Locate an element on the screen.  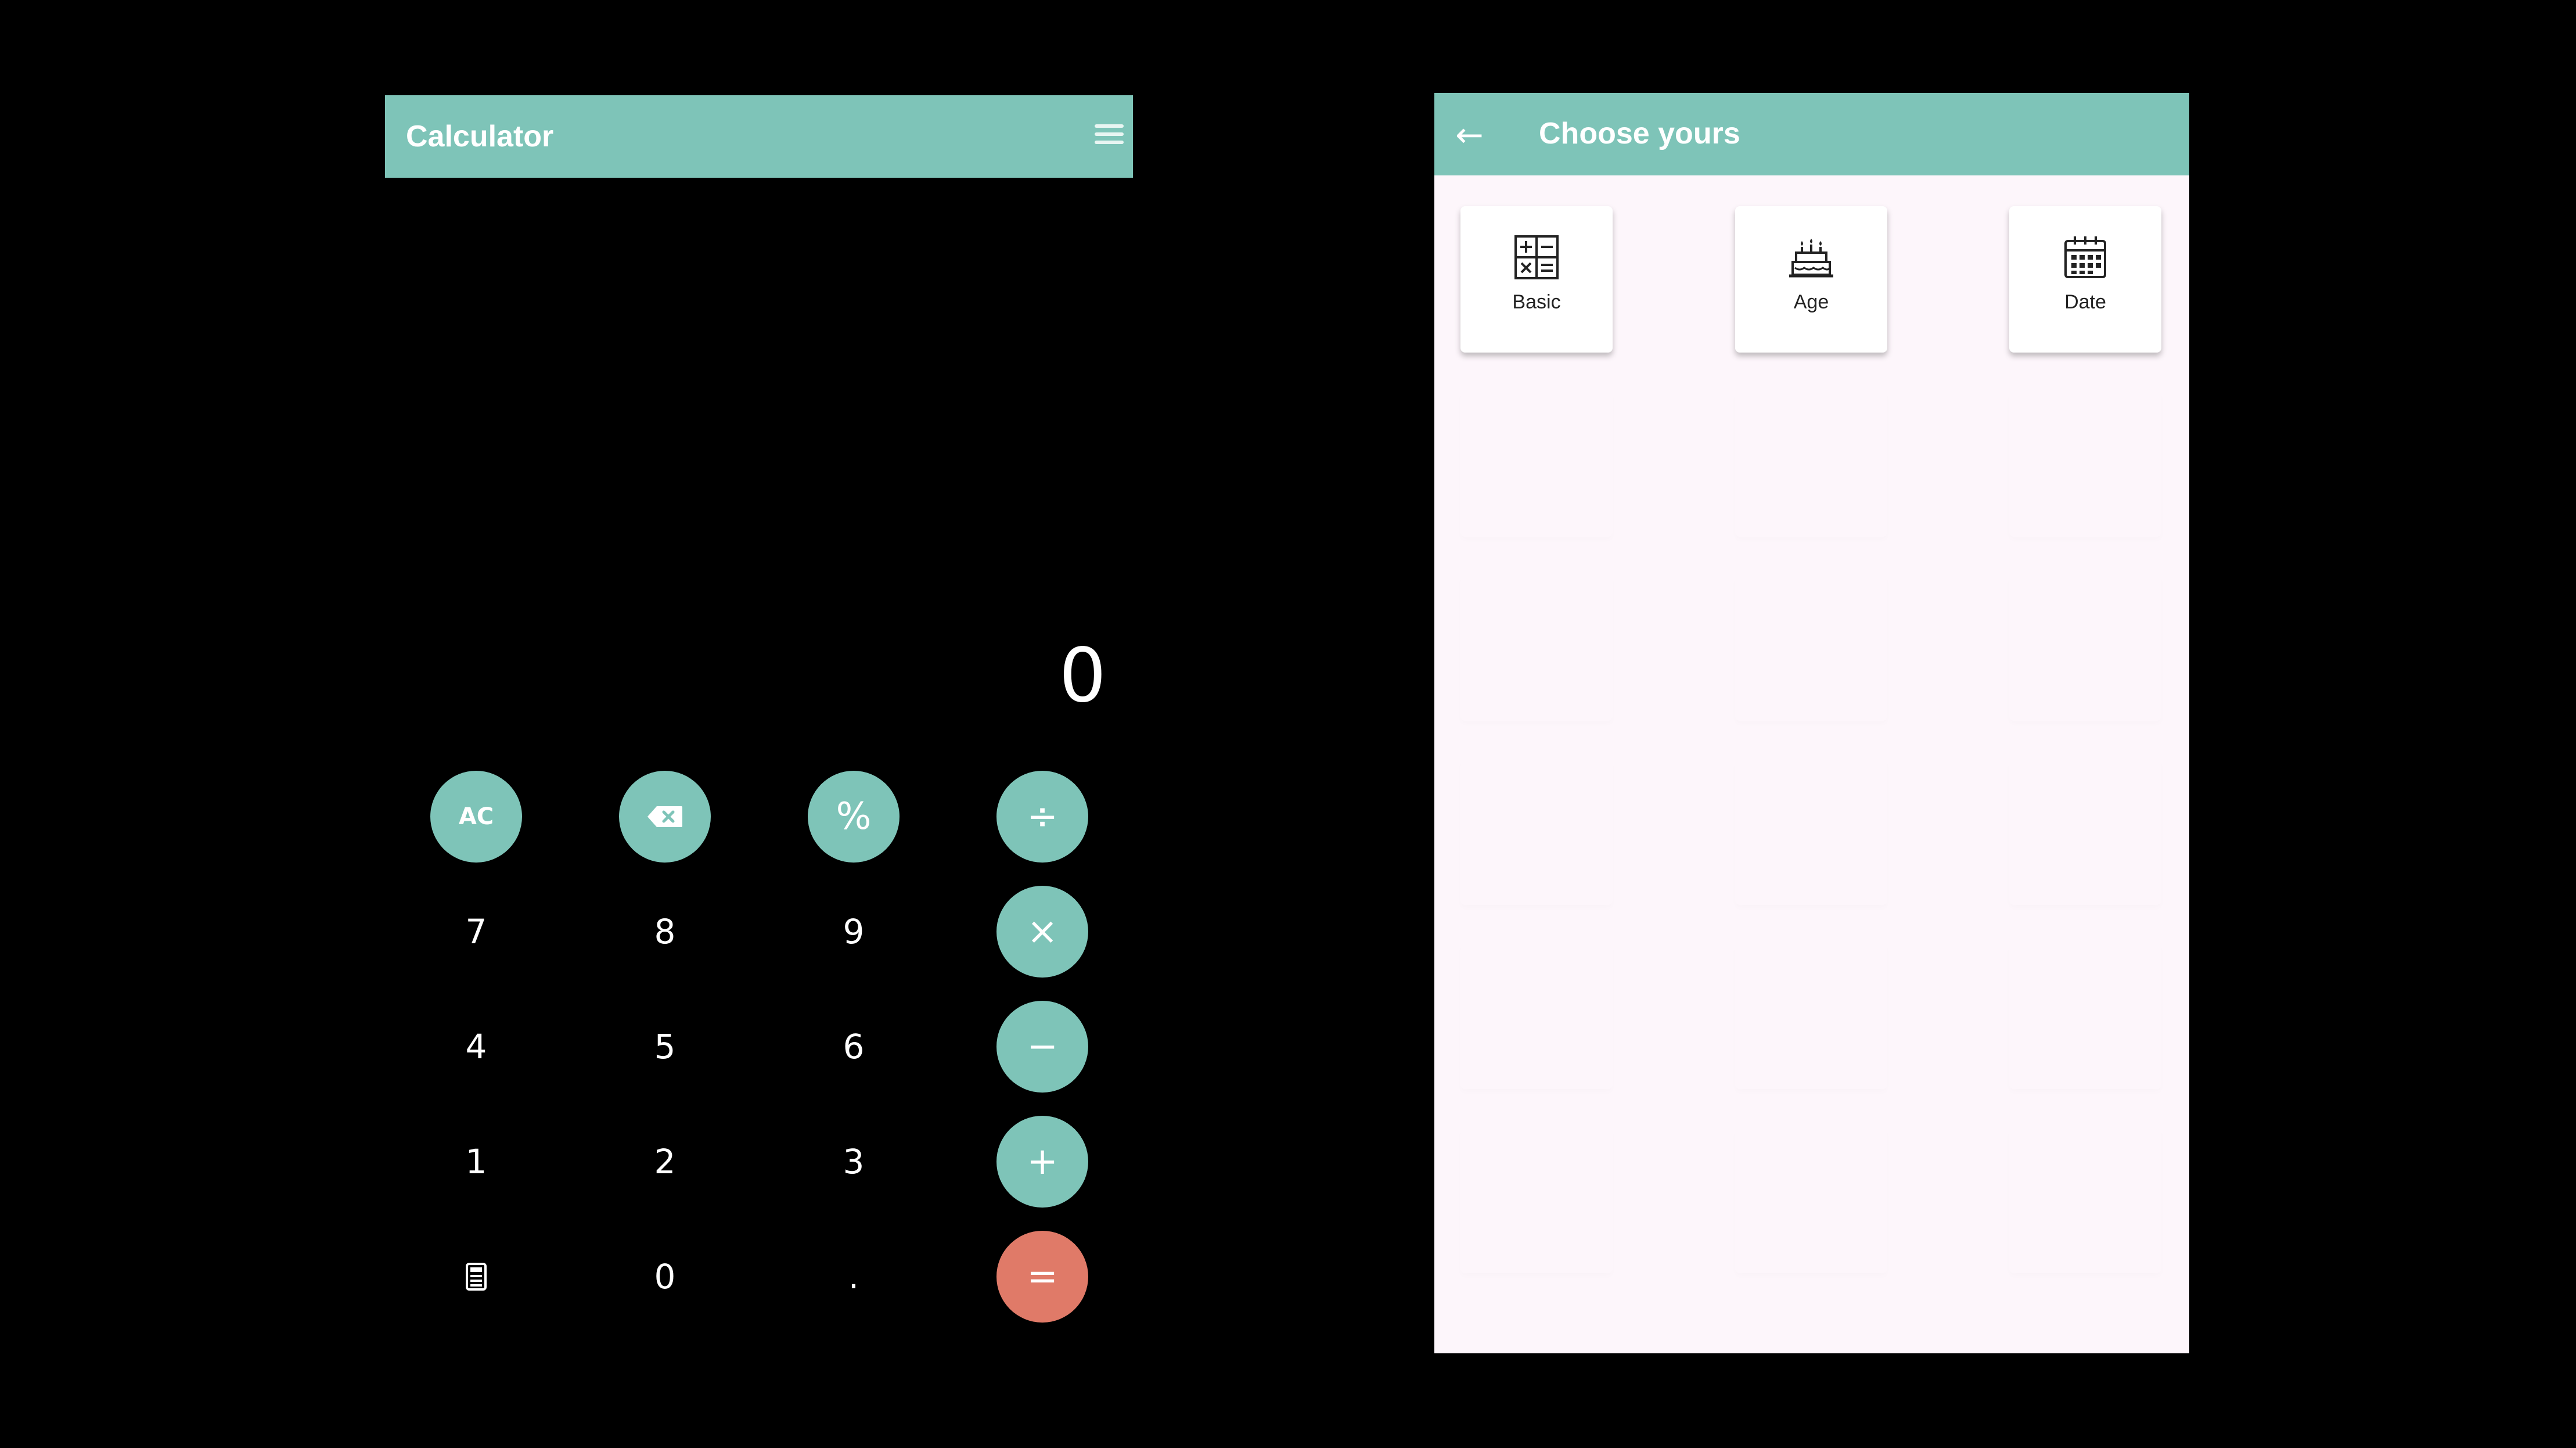
calculator-icon is located at coordinates (476, 1277).